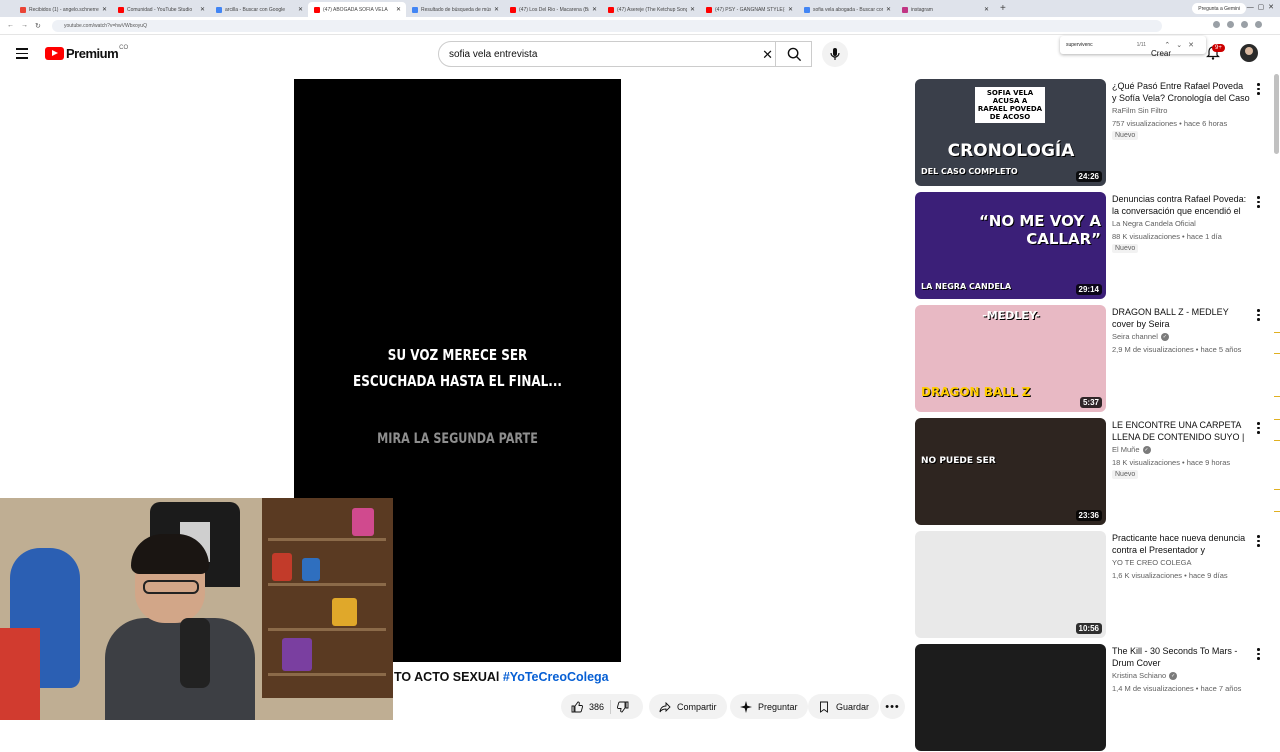  I want to click on browser-tab: arcilla - Buscar con Google ✕, so click(259, 9).